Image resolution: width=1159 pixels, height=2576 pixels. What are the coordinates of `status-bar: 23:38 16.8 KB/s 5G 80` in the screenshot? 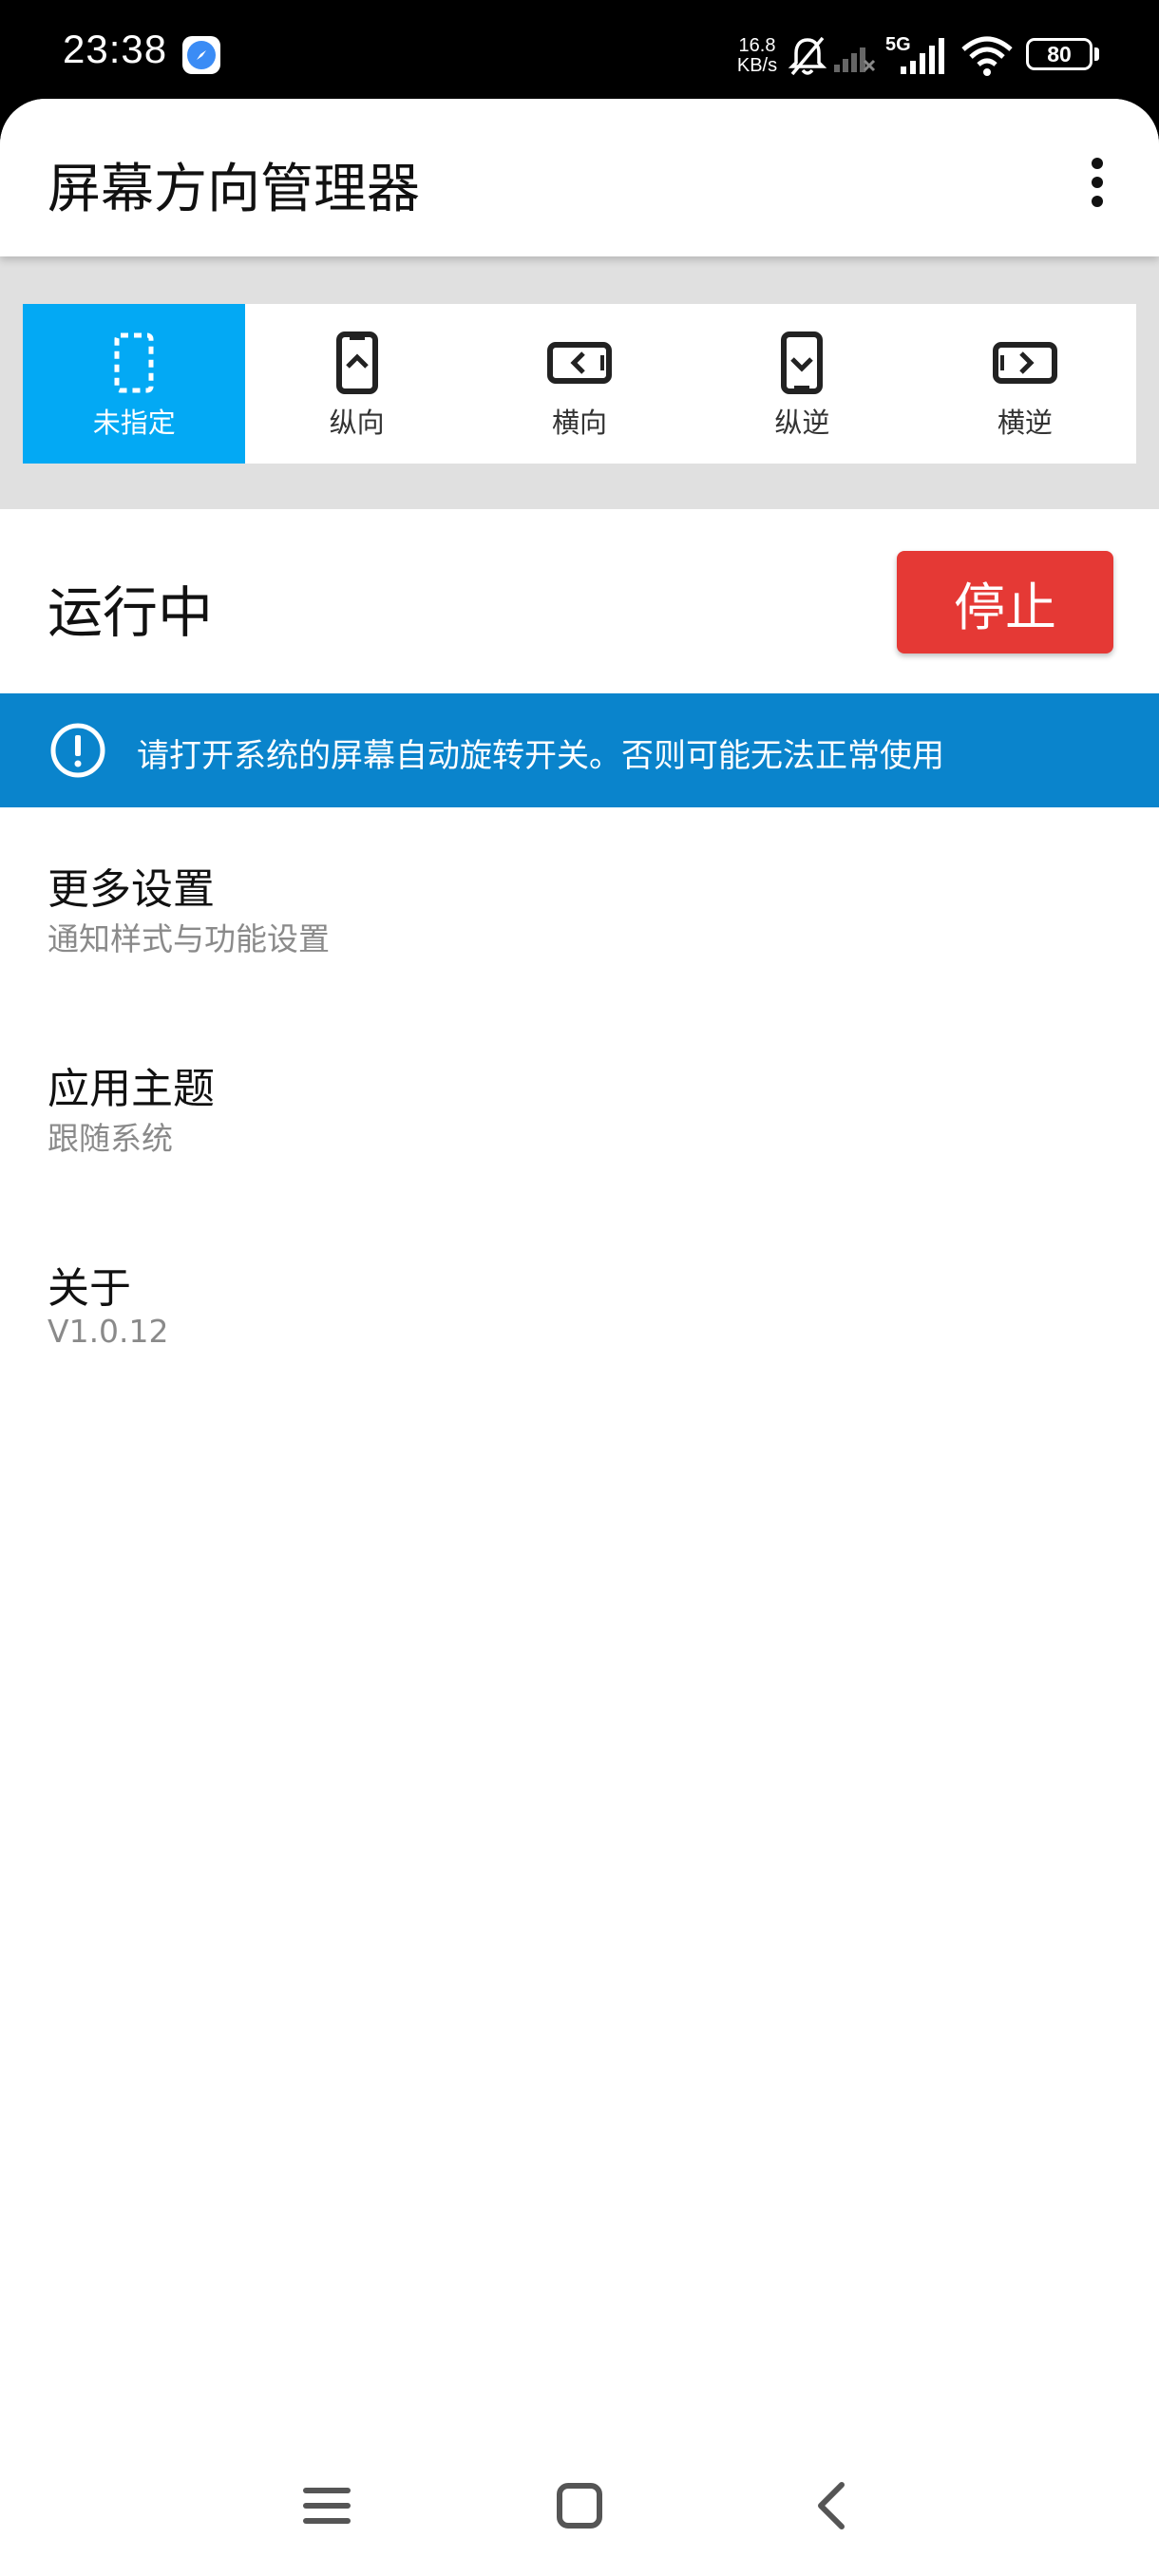 It's located at (579, 52).